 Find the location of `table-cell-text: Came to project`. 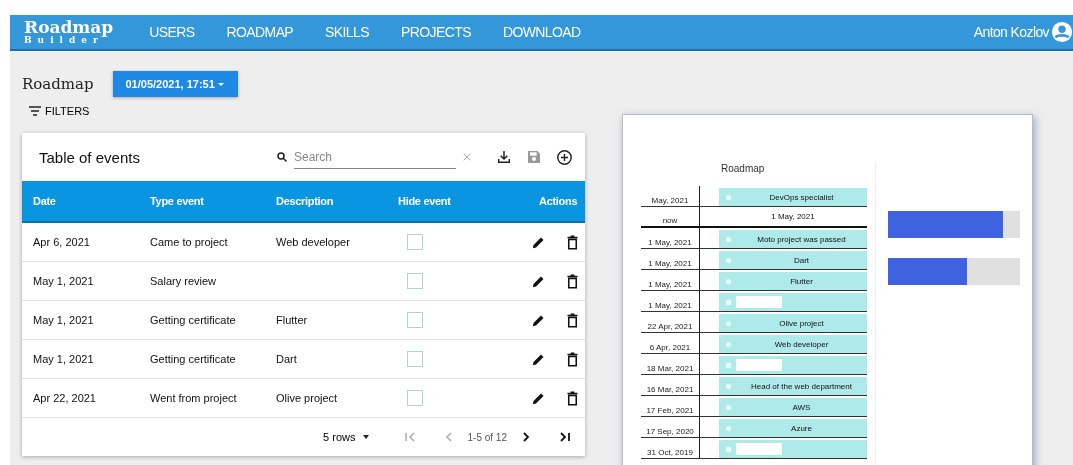

table-cell-text: Came to project is located at coordinates (189, 242).